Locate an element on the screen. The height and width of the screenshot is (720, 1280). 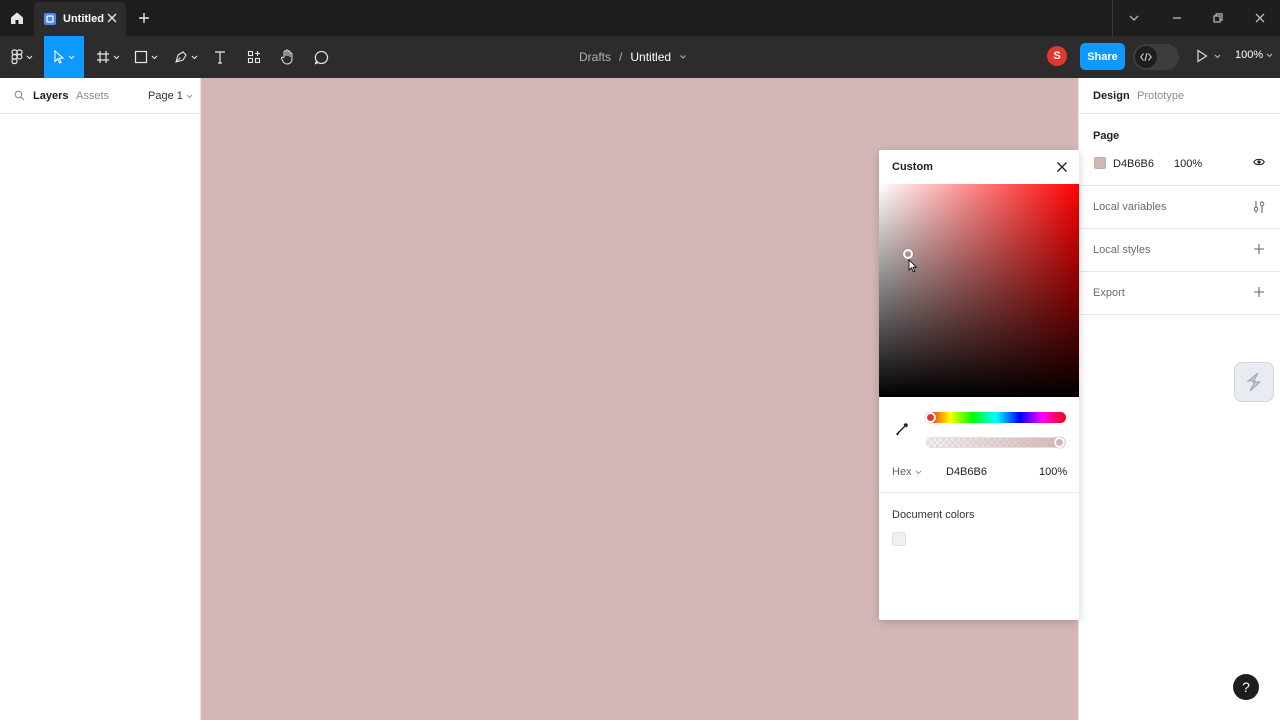
color-picker-popover: Custom Hex D4B6B6 100% Document colors is located at coordinates (979, 385).